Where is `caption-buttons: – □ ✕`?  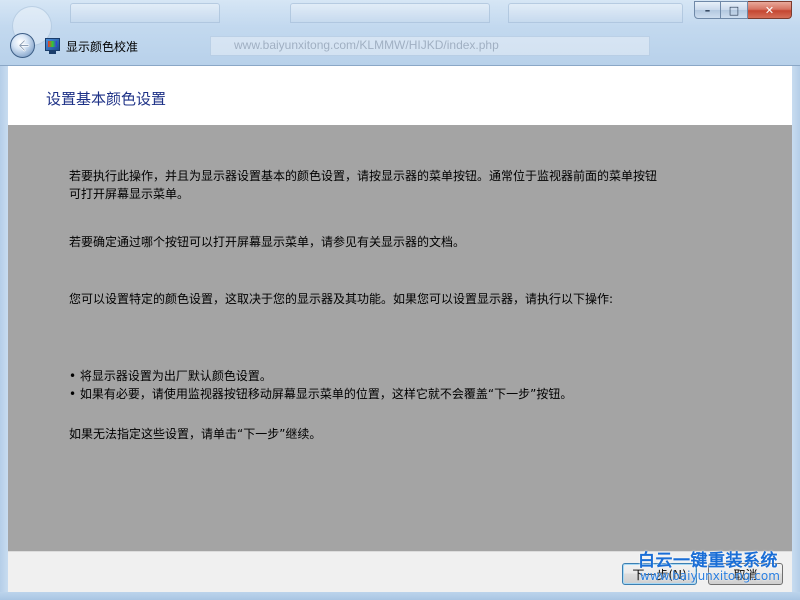
caption-buttons: – □ ✕ is located at coordinates (743, 10).